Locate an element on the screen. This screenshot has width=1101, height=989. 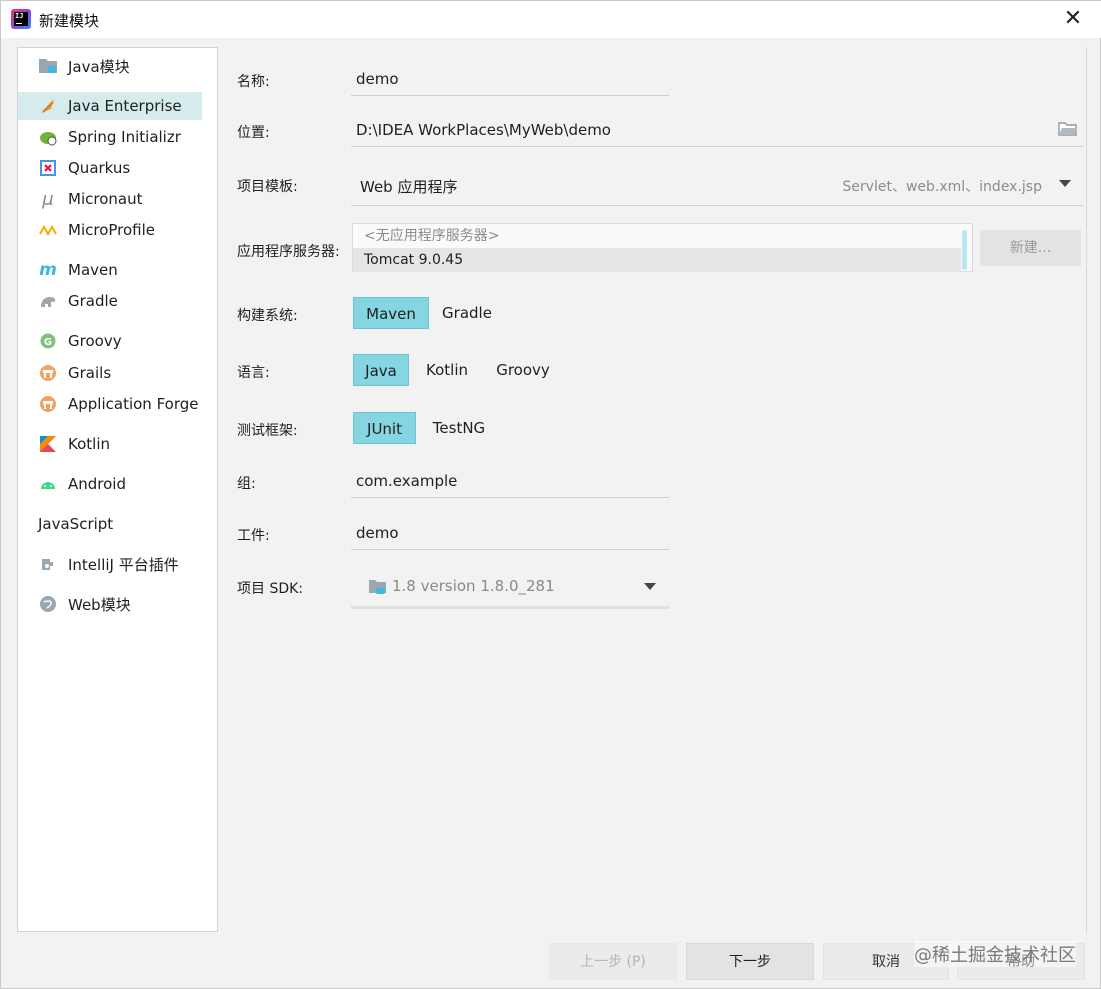
window-title: 新建模块 is located at coordinates (69, 21).